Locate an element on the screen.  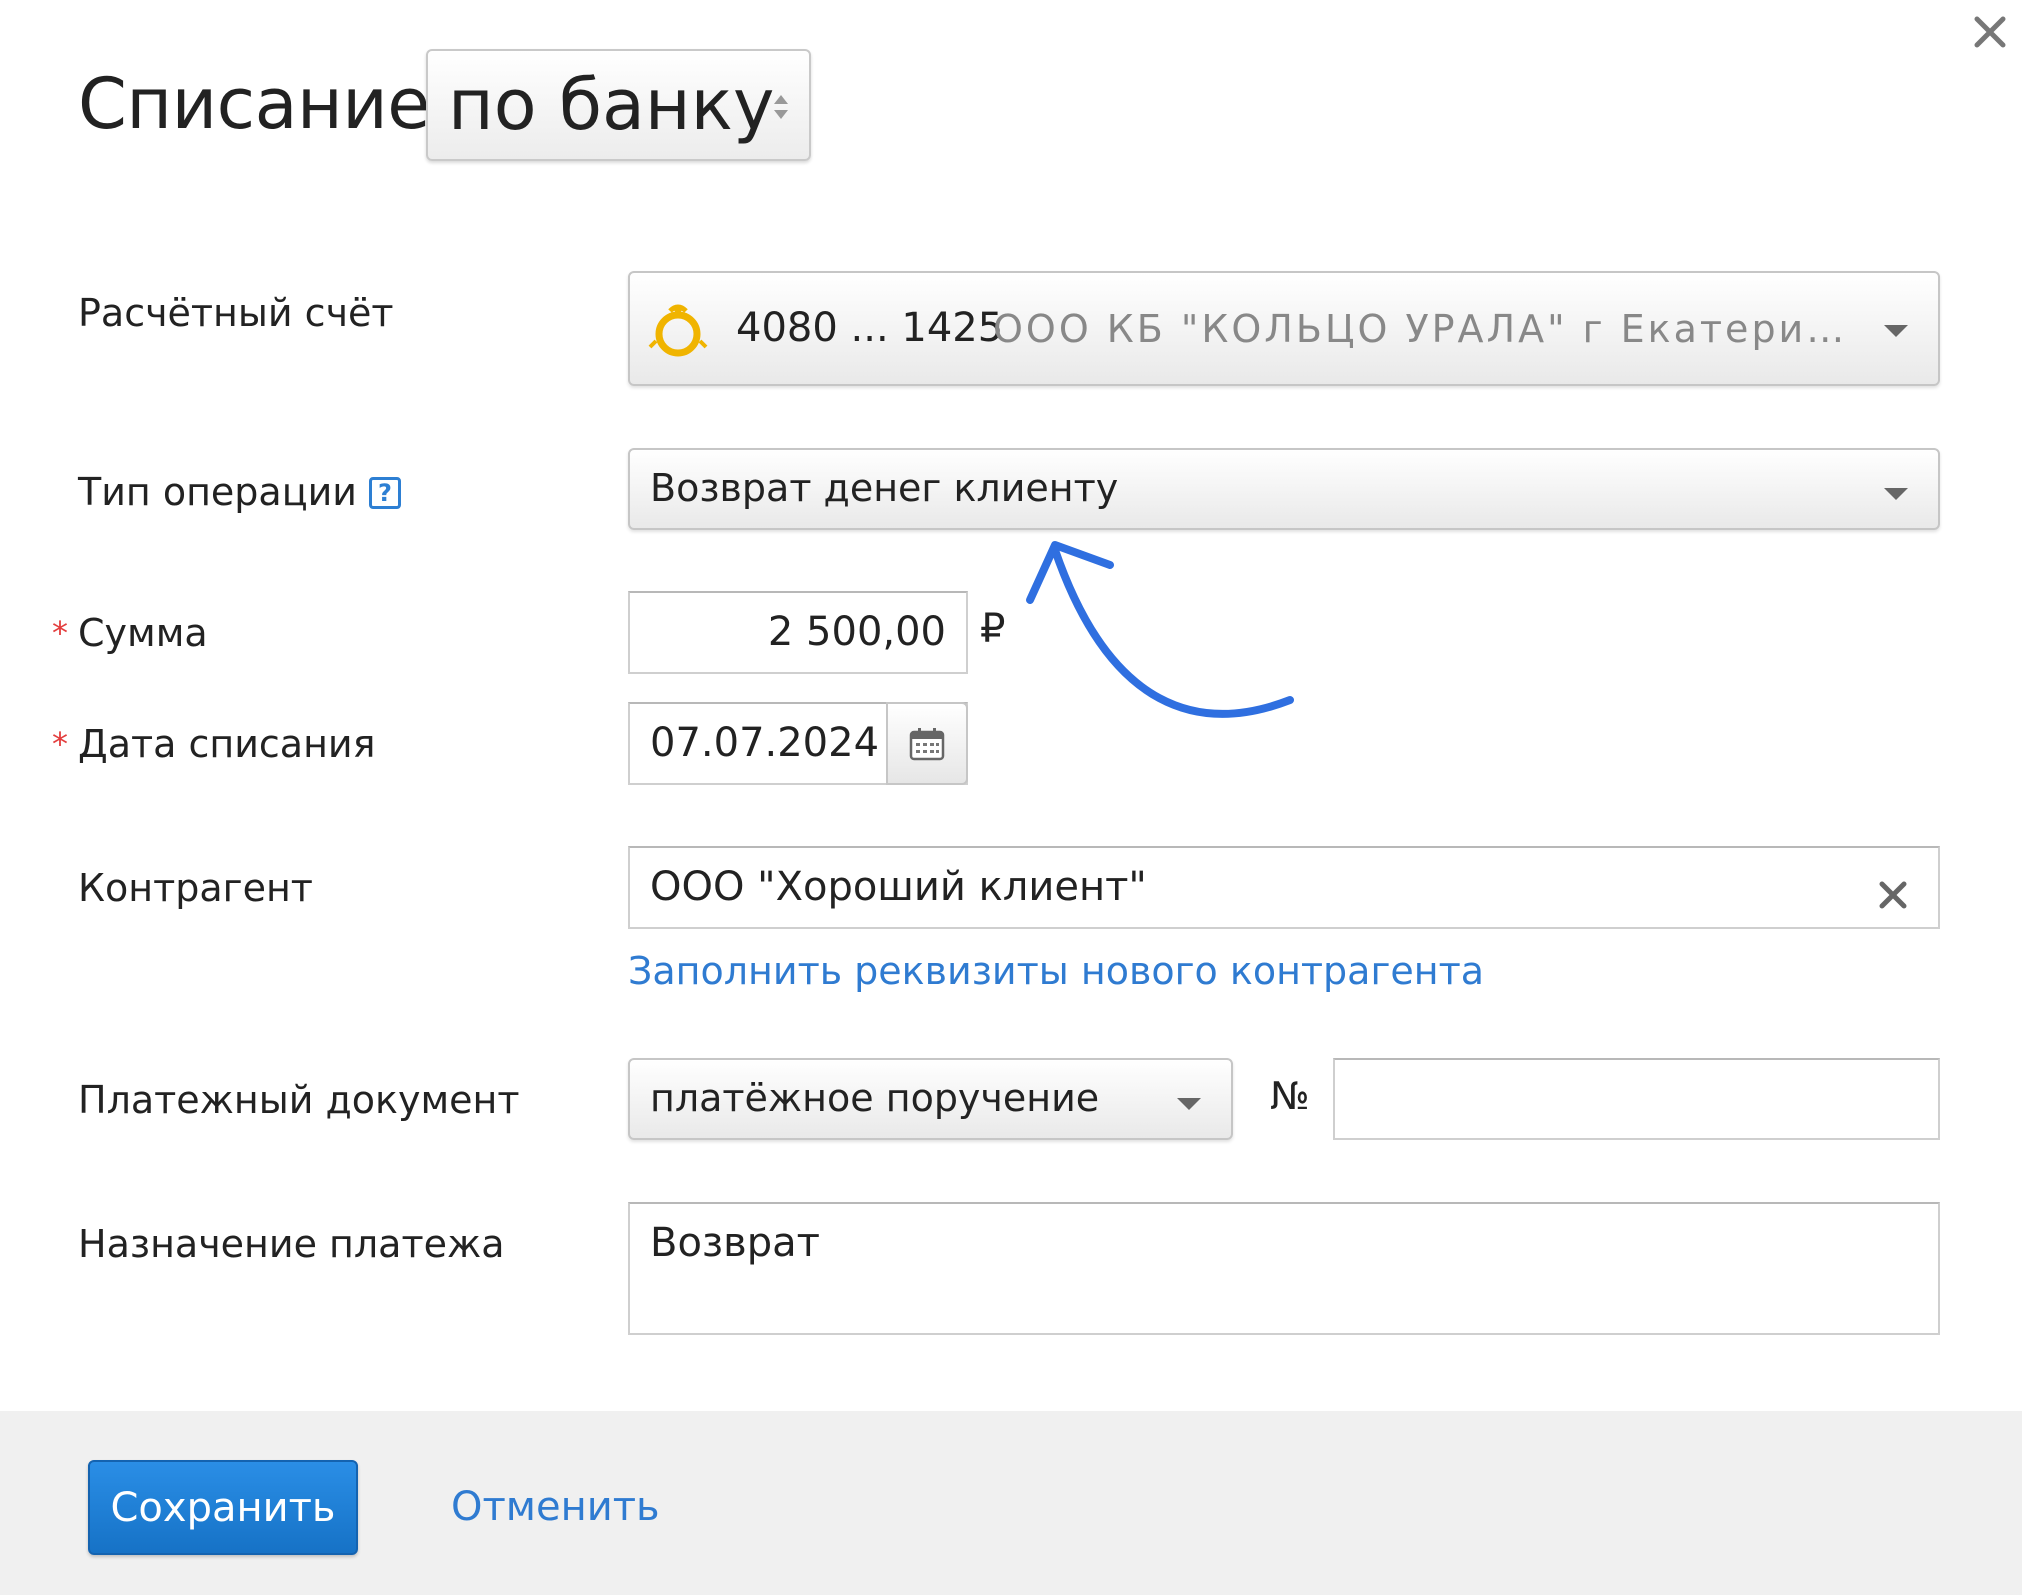
currency-symbol: ₽ is located at coordinates (993, 629).